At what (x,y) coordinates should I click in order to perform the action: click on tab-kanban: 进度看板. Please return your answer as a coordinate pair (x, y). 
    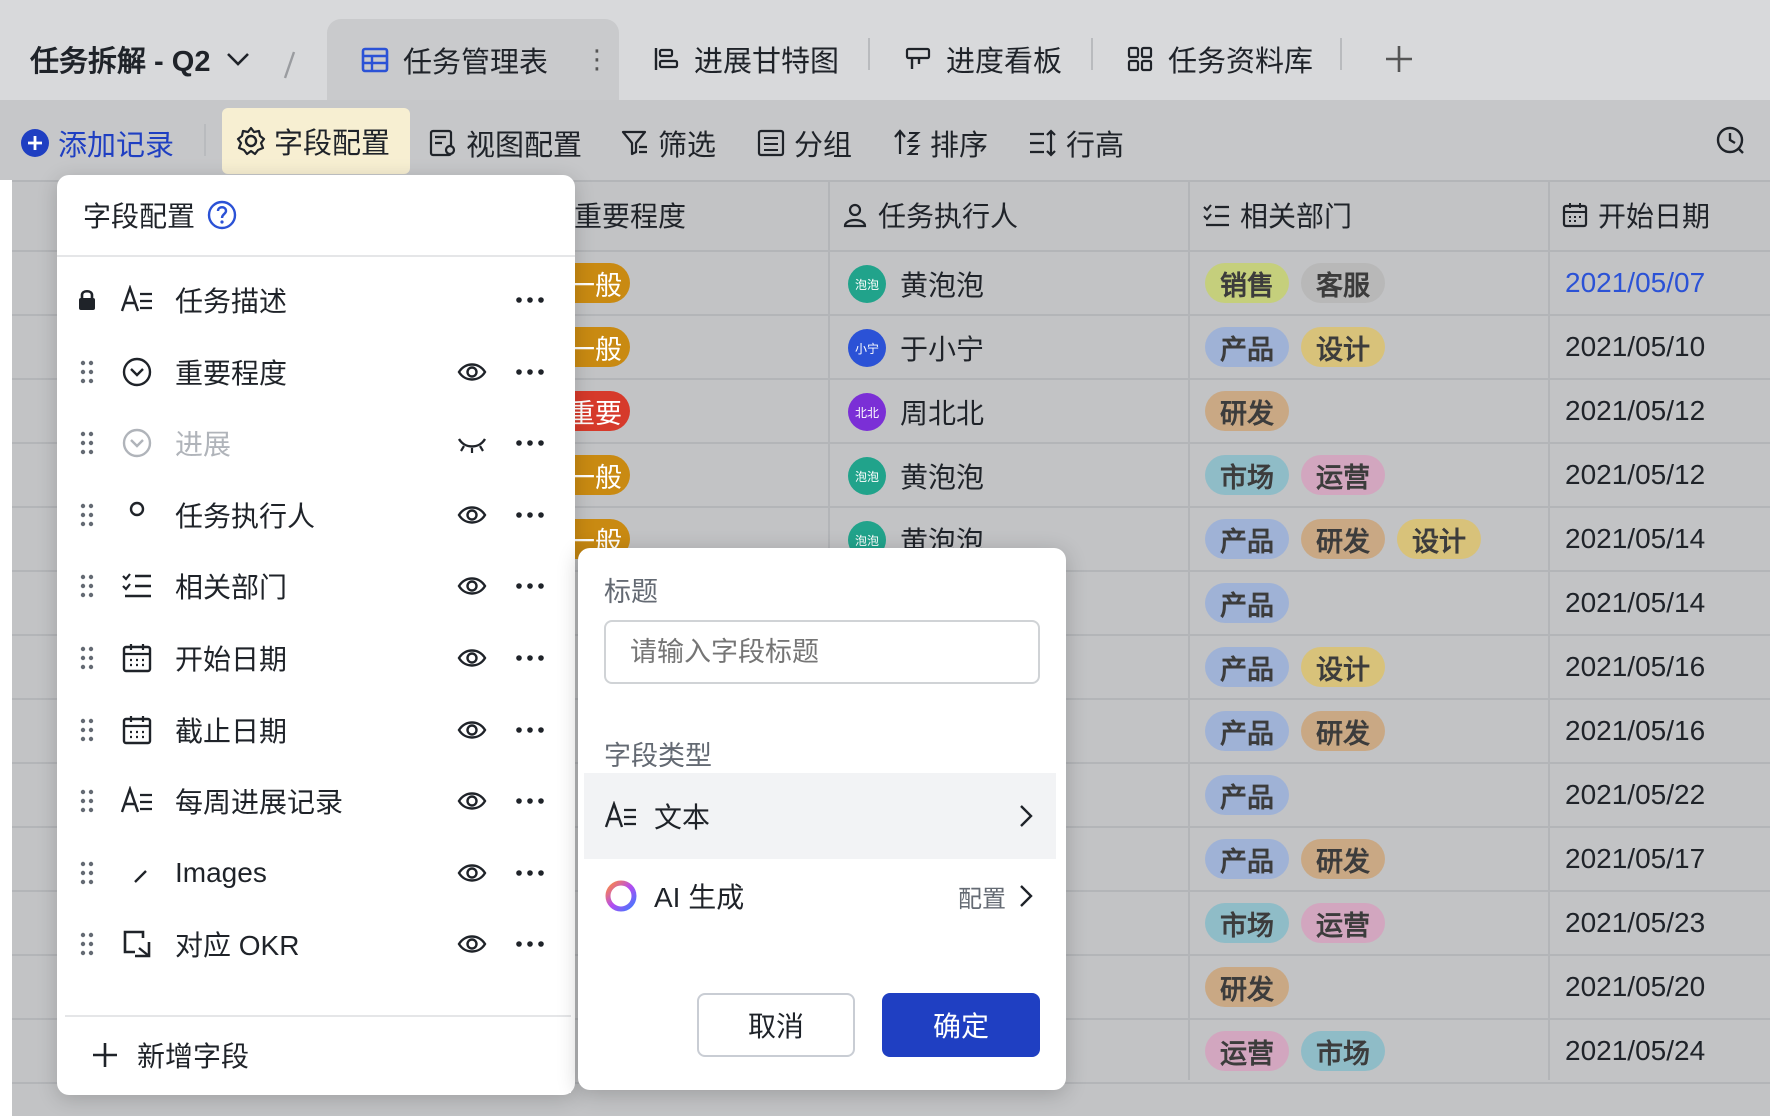
    Looking at the image, I should click on (983, 59).